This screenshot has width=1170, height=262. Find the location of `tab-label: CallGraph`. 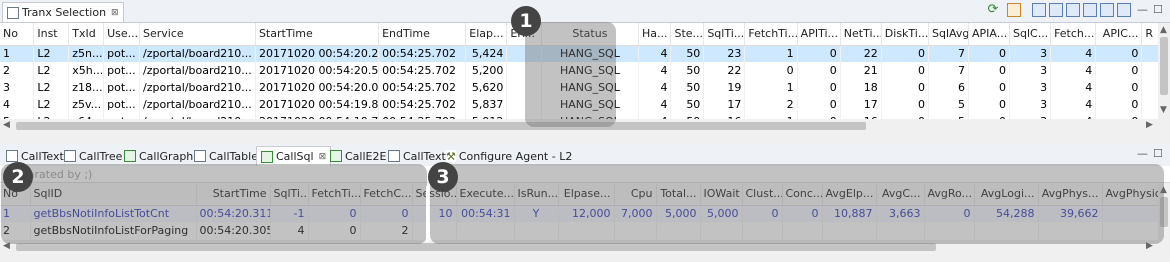

tab-label: CallGraph is located at coordinates (166, 156).